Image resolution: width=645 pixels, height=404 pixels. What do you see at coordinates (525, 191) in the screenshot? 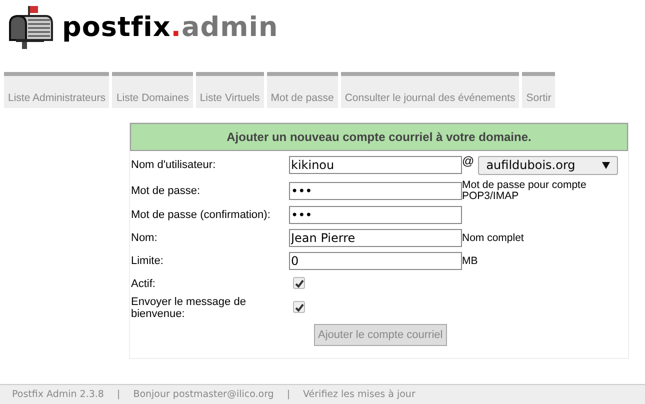
I see `help-text: Mot de passe pour compte POP3/IMAP` at bounding box center [525, 191].